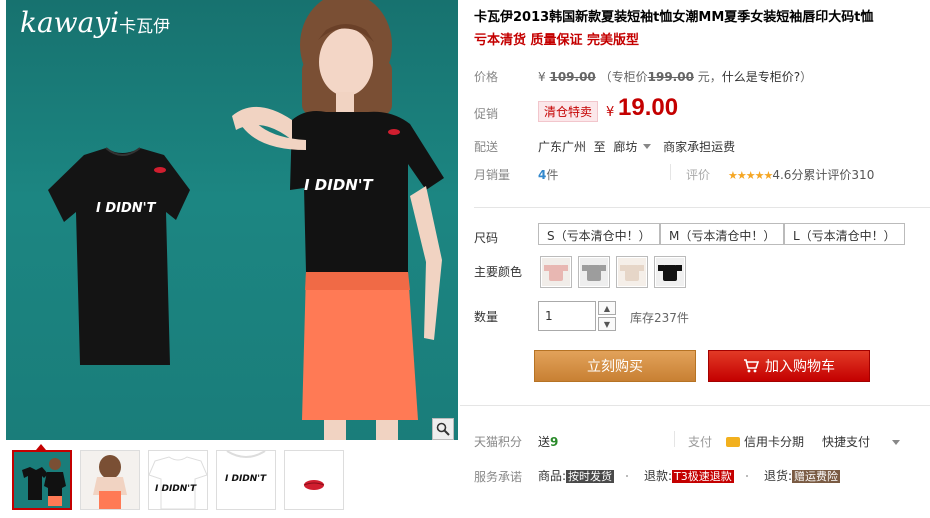 The width and height of the screenshot is (930, 518). I want to click on thumbnail-5-image, so click(314, 480).